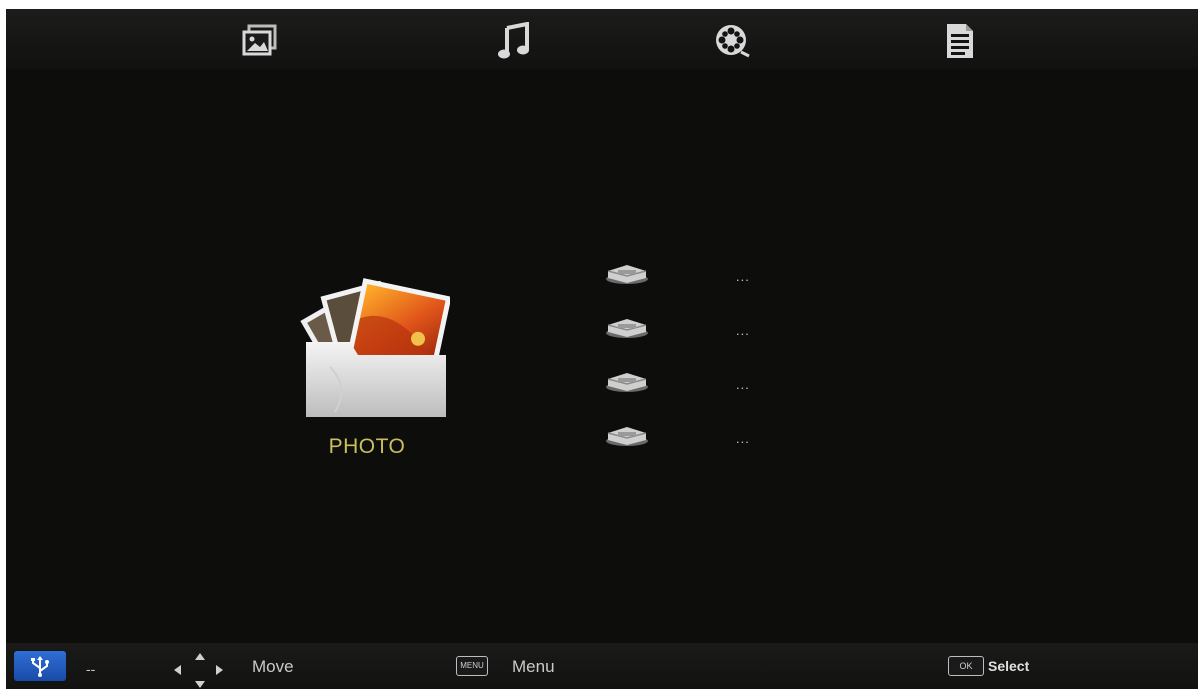  I want to click on usb-status: --, so click(91, 669).